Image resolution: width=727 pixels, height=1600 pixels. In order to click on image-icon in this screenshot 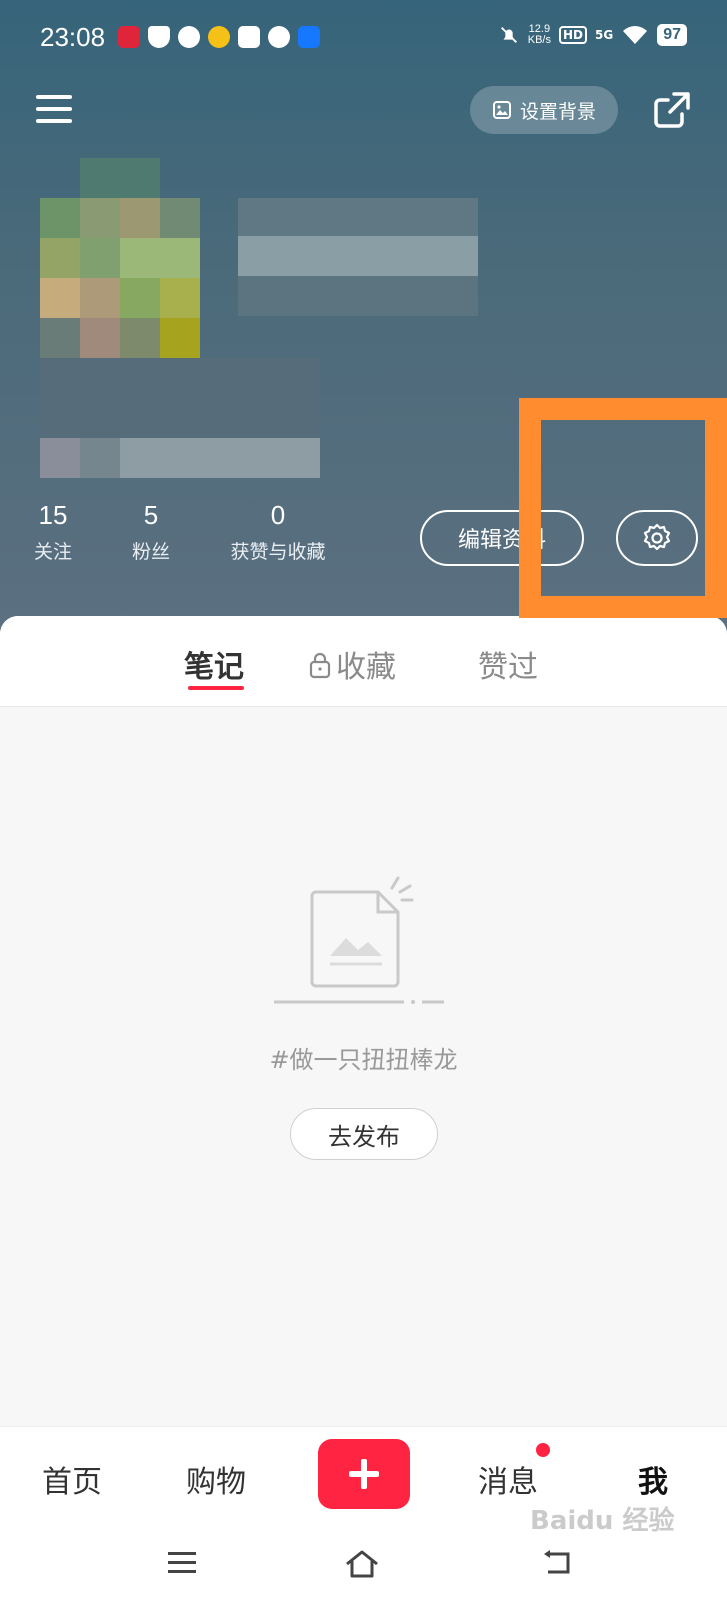, I will do `click(501, 110)`.